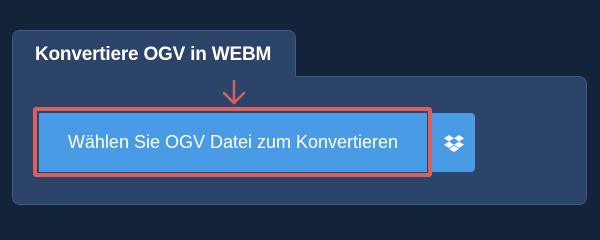 This screenshot has height=240, width=600. What do you see at coordinates (154, 77) in the screenshot?
I see `tab-panel-join` at bounding box center [154, 77].